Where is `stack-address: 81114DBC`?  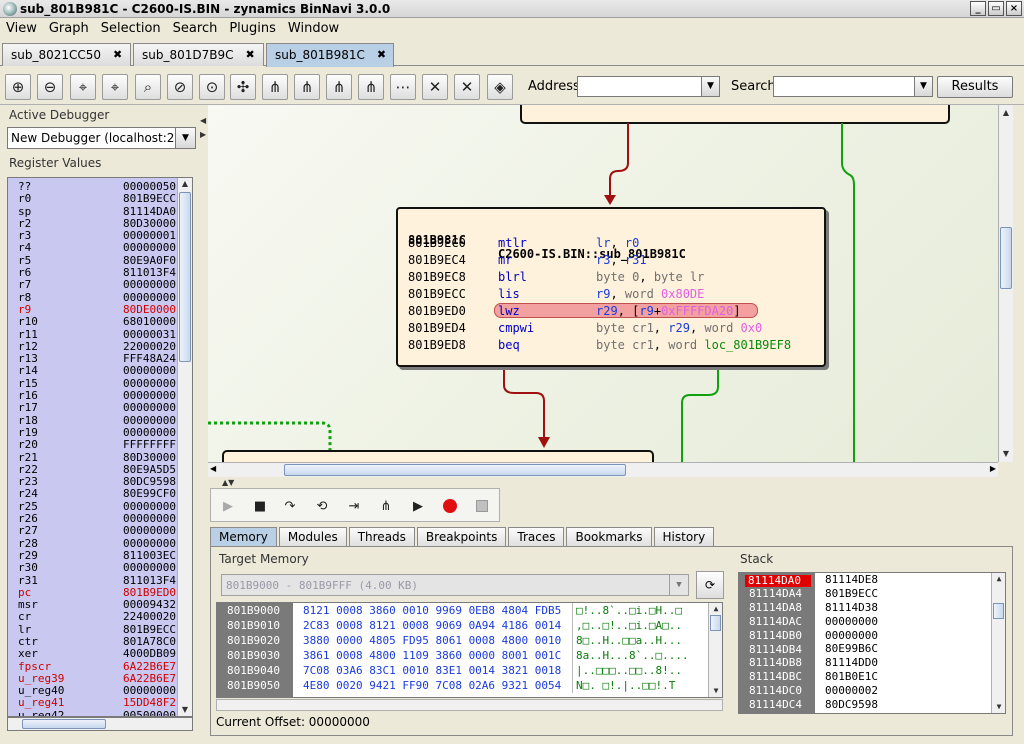 stack-address: 81114DBC is located at coordinates (777, 677).